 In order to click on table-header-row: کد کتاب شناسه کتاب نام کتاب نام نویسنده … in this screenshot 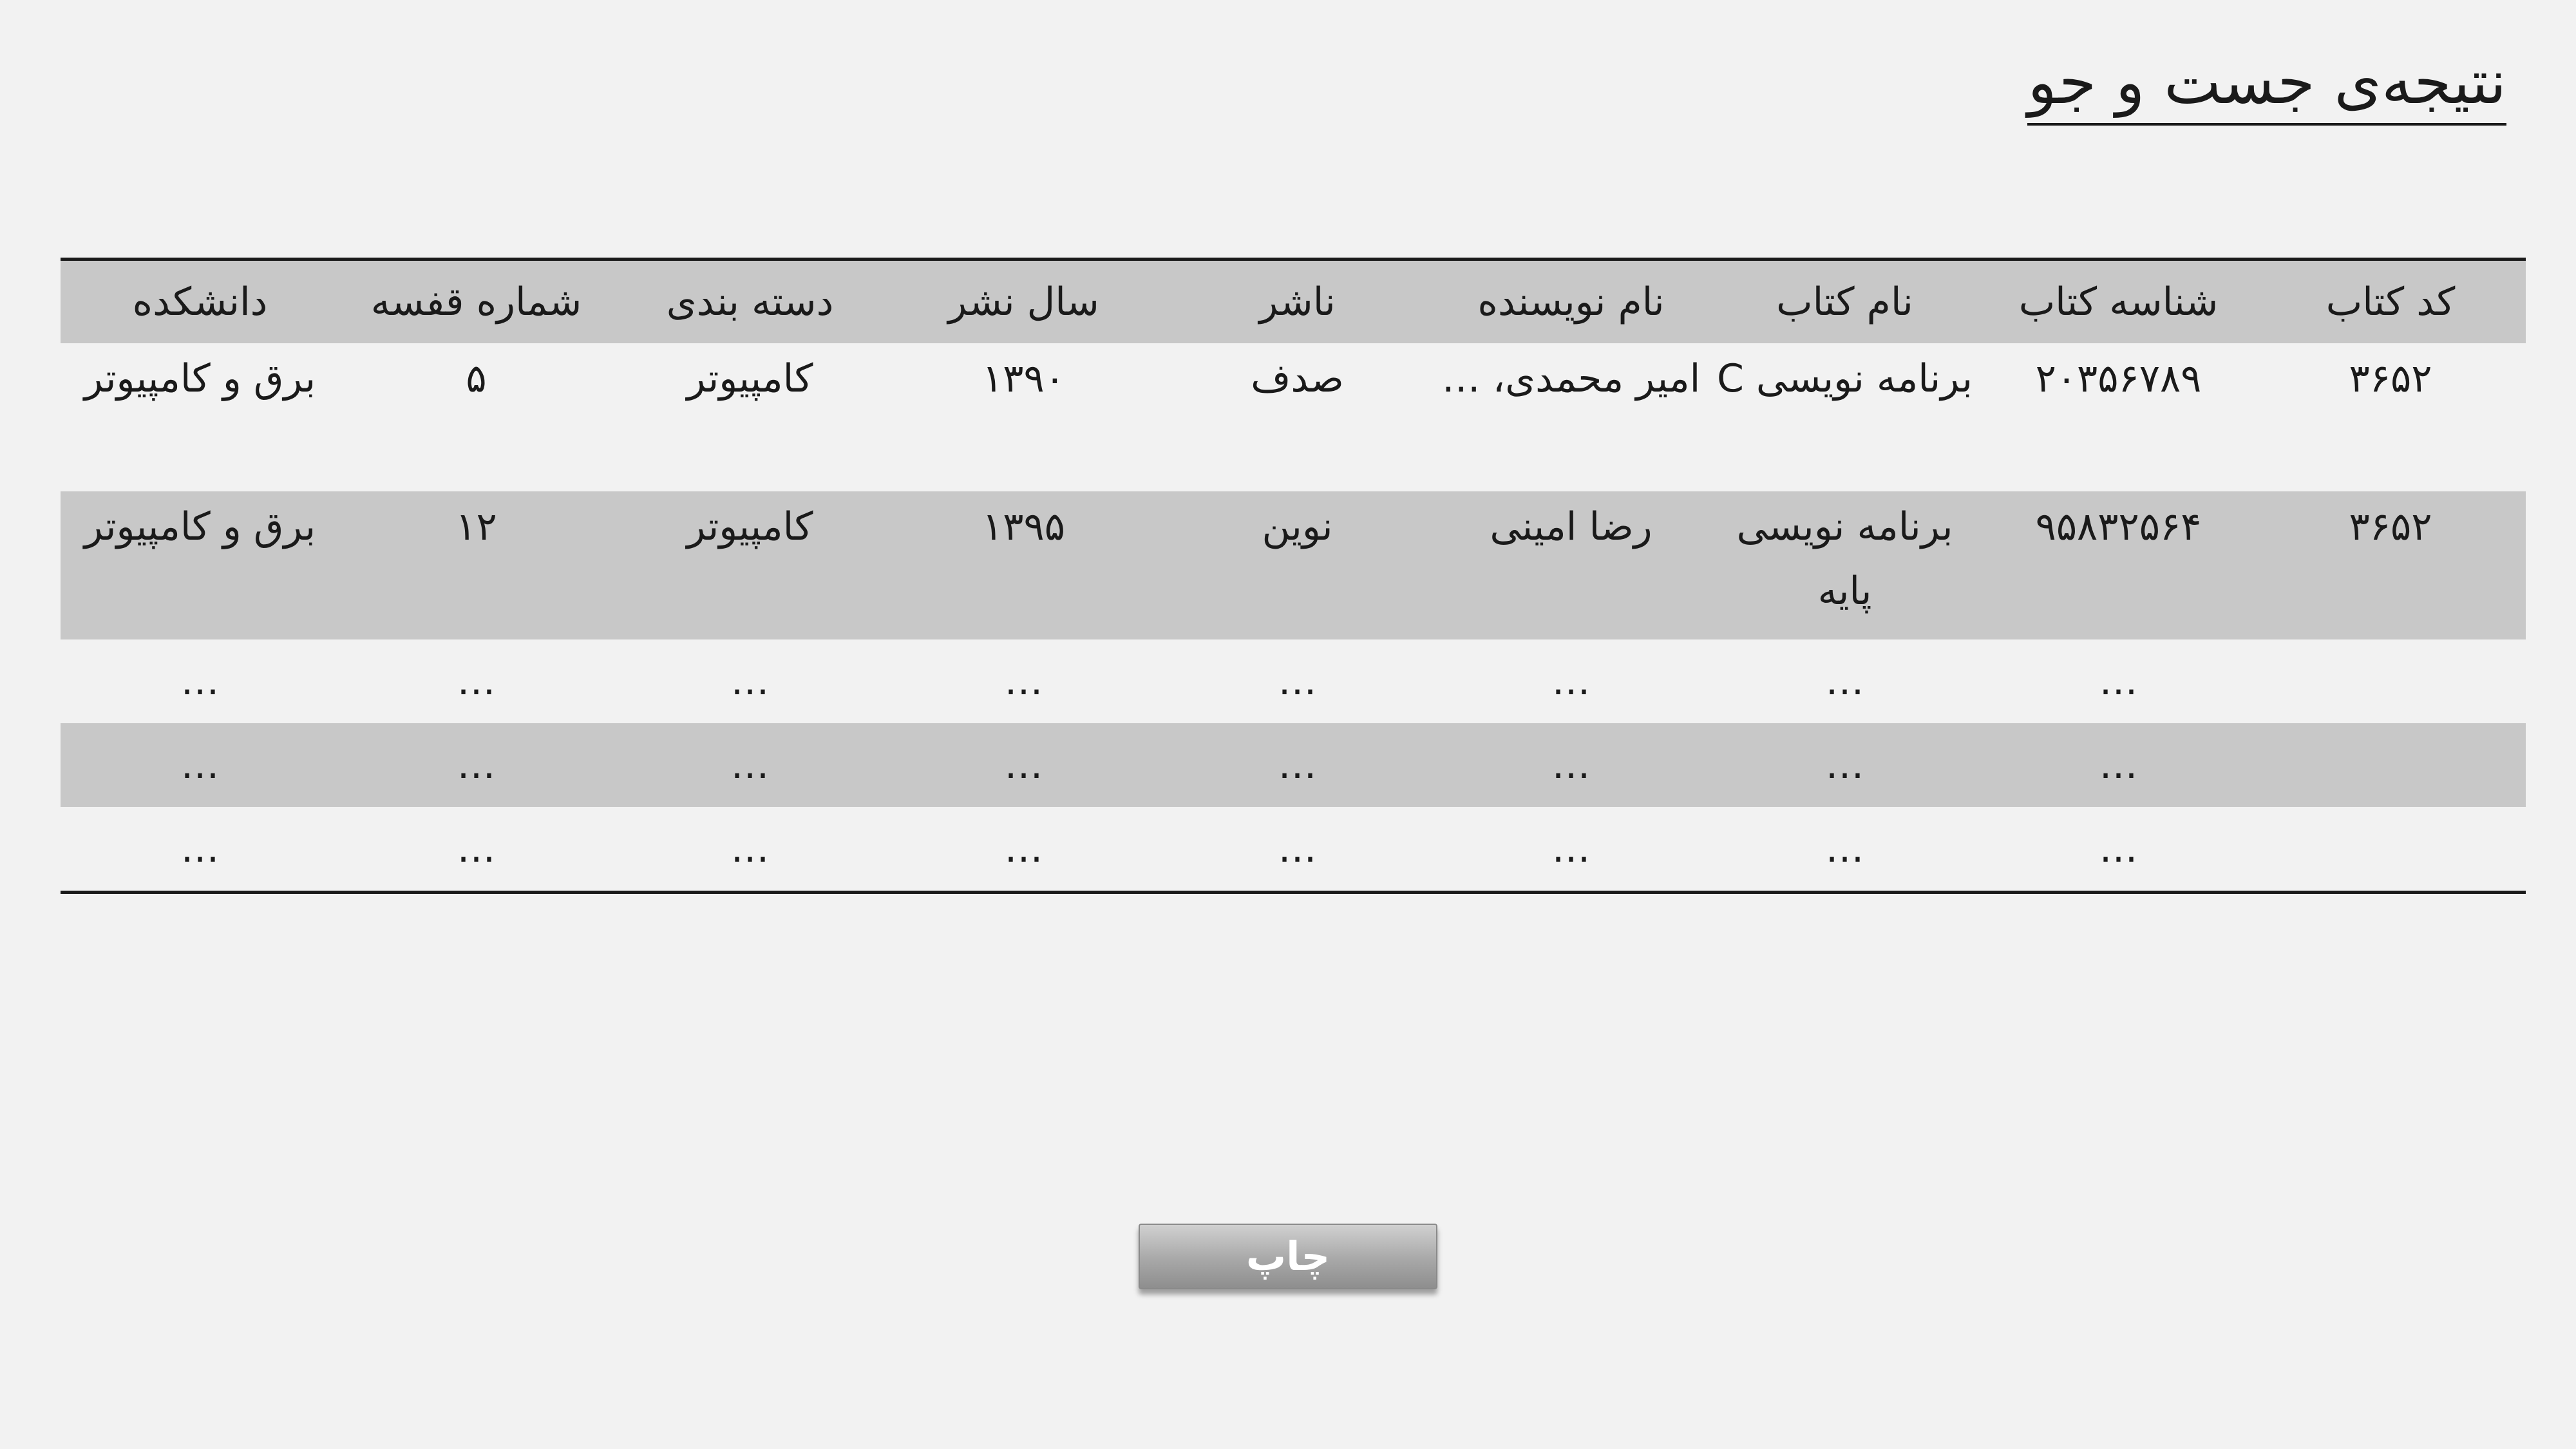, I will do `click(1293, 301)`.